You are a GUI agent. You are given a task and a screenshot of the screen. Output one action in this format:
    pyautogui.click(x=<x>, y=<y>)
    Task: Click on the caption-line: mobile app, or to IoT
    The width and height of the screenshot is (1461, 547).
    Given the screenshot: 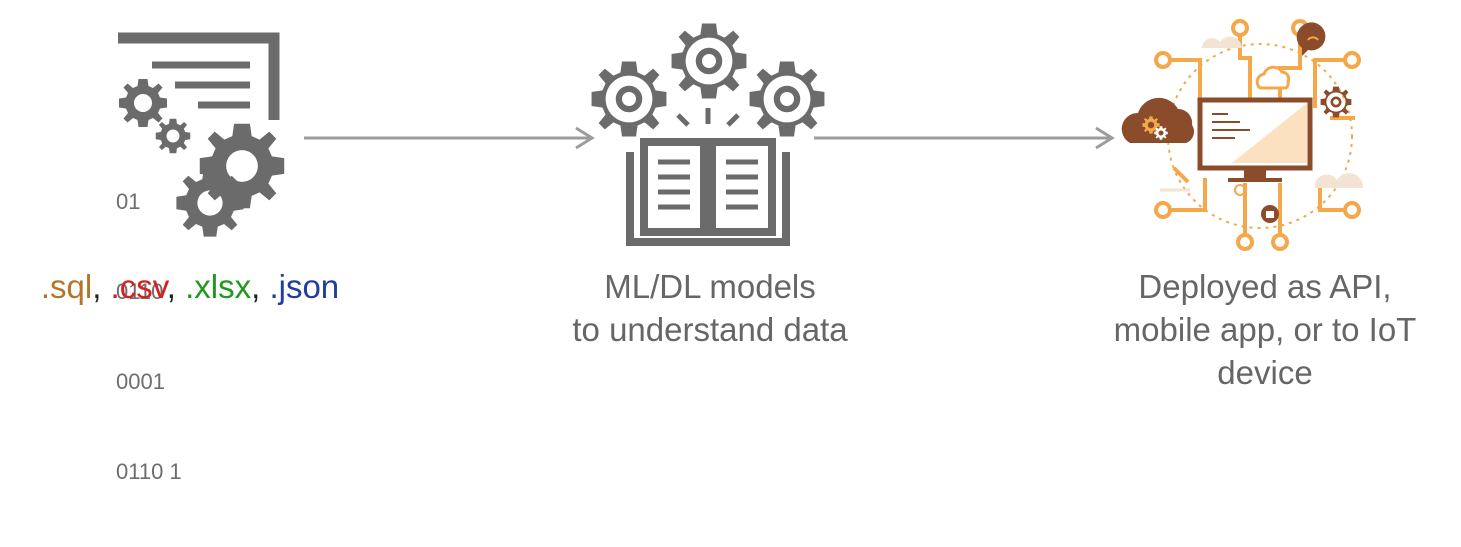 What is the action you would take?
    pyautogui.click(x=1265, y=329)
    